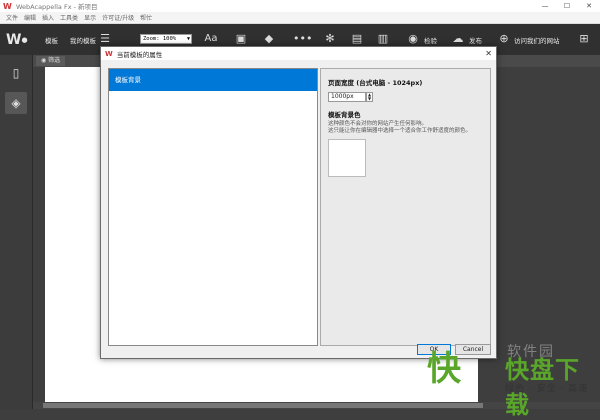 This screenshot has width=600, height=420. Describe the element at coordinates (146, 17) in the screenshot. I see `menu-help: 帮忙` at that location.